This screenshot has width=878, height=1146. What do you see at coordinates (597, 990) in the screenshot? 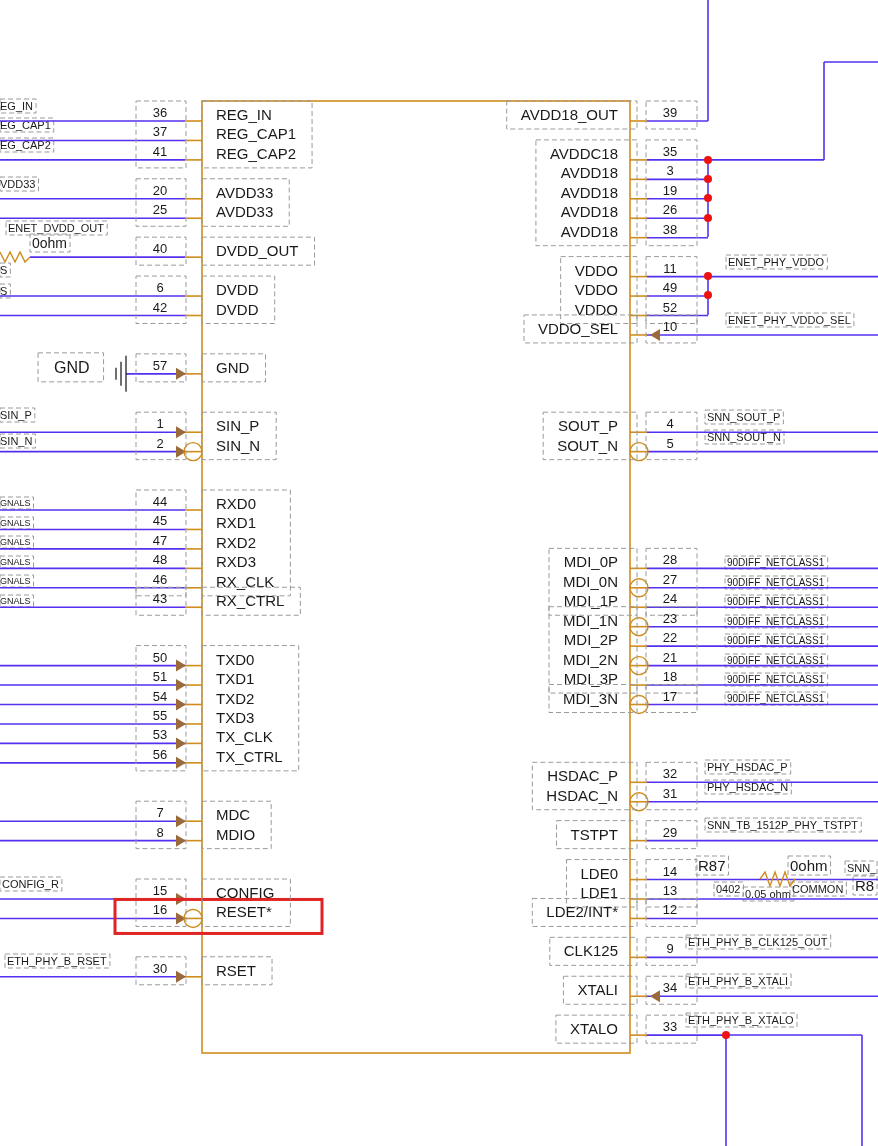
I see `pin-name: XTALI` at bounding box center [597, 990].